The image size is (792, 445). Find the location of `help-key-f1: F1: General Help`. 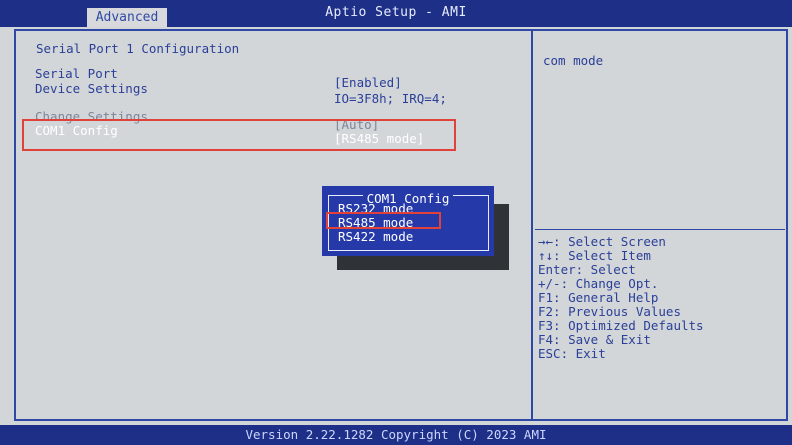

help-key-f1: F1: General Help is located at coordinates (598, 297).